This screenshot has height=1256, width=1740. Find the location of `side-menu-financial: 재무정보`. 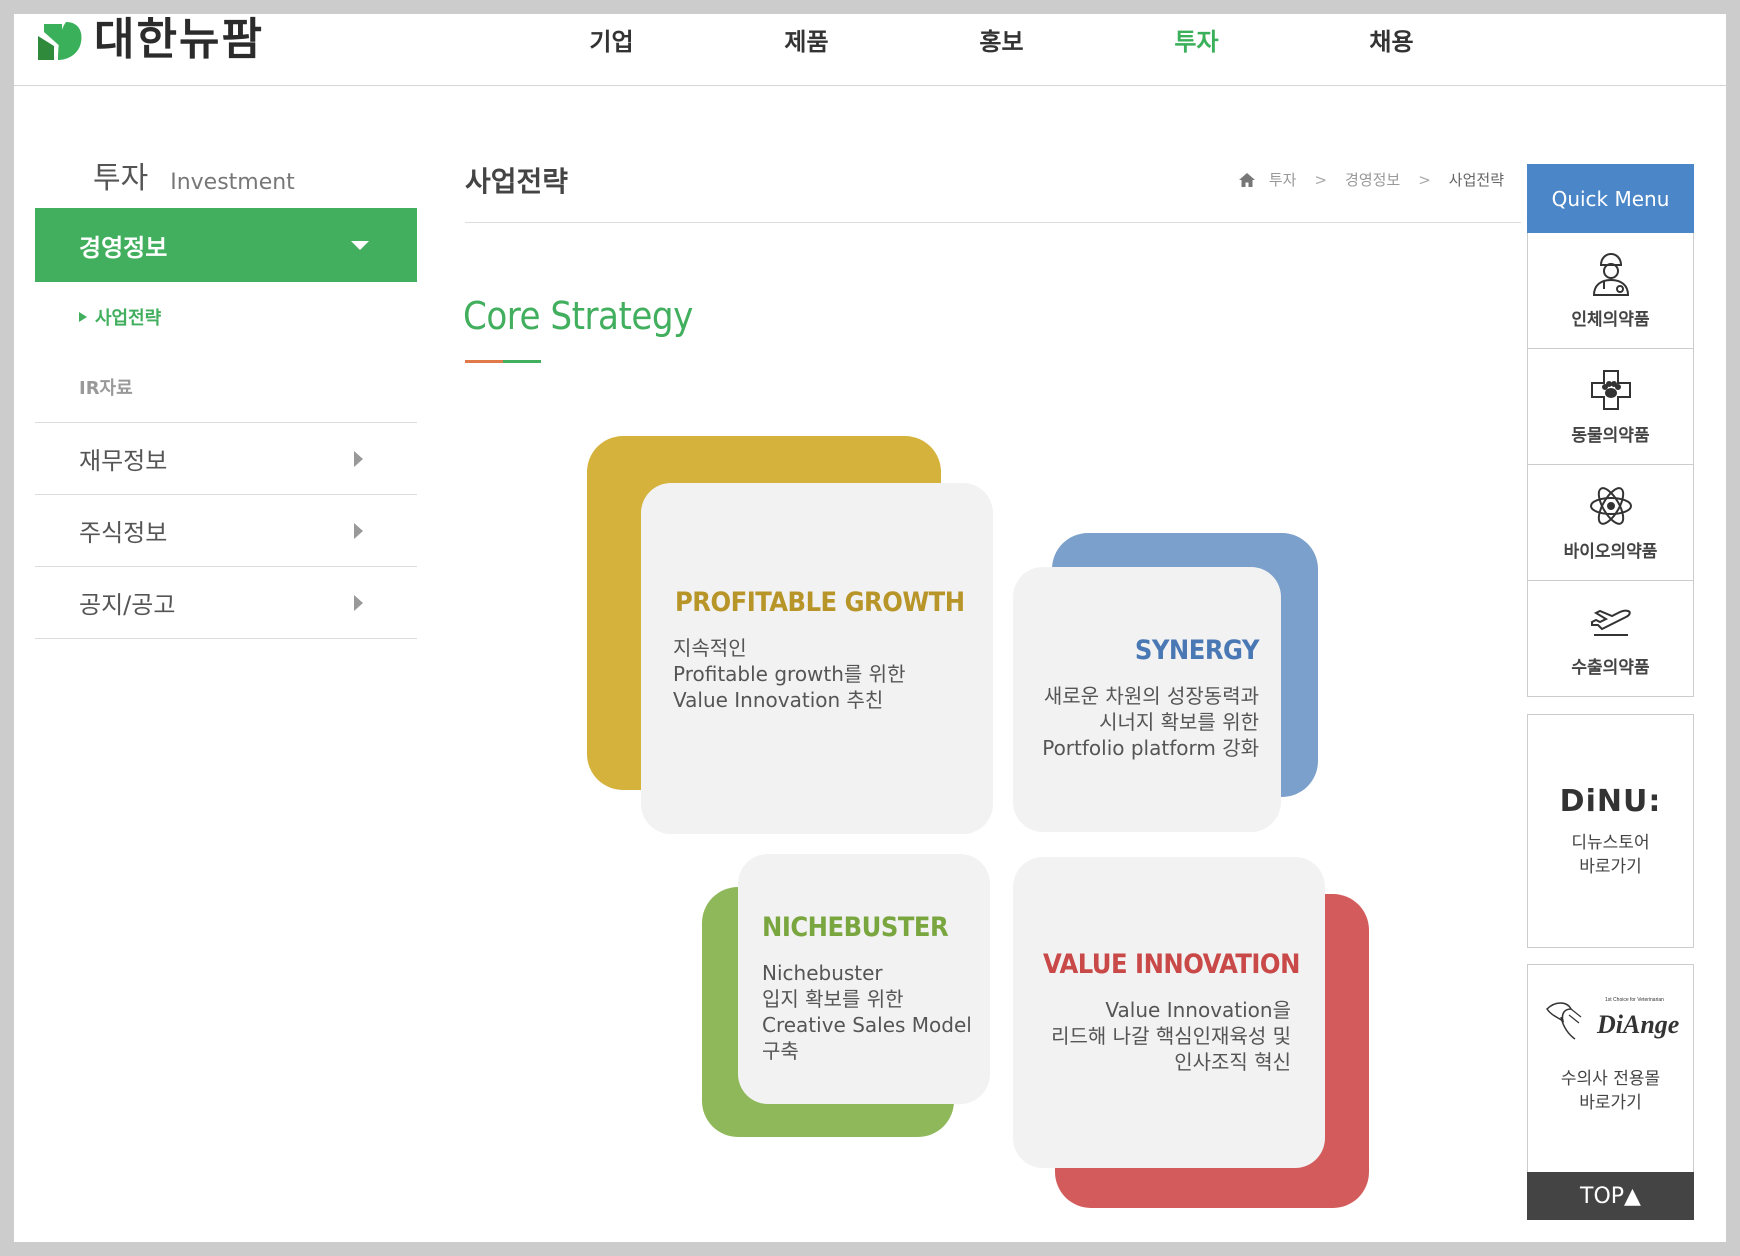

side-menu-financial: 재무정보 is located at coordinates (226, 459).